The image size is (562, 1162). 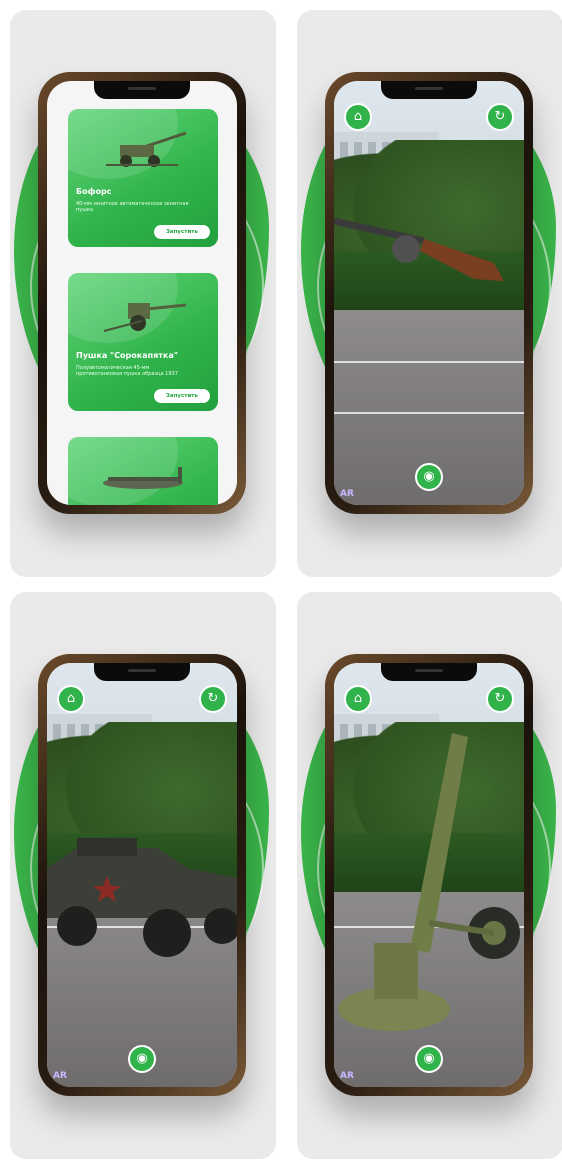 What do you see at coordinates (94, 191) in the screenshot?
I see `card-title: Бофорс` at bounding box center [94, 191].